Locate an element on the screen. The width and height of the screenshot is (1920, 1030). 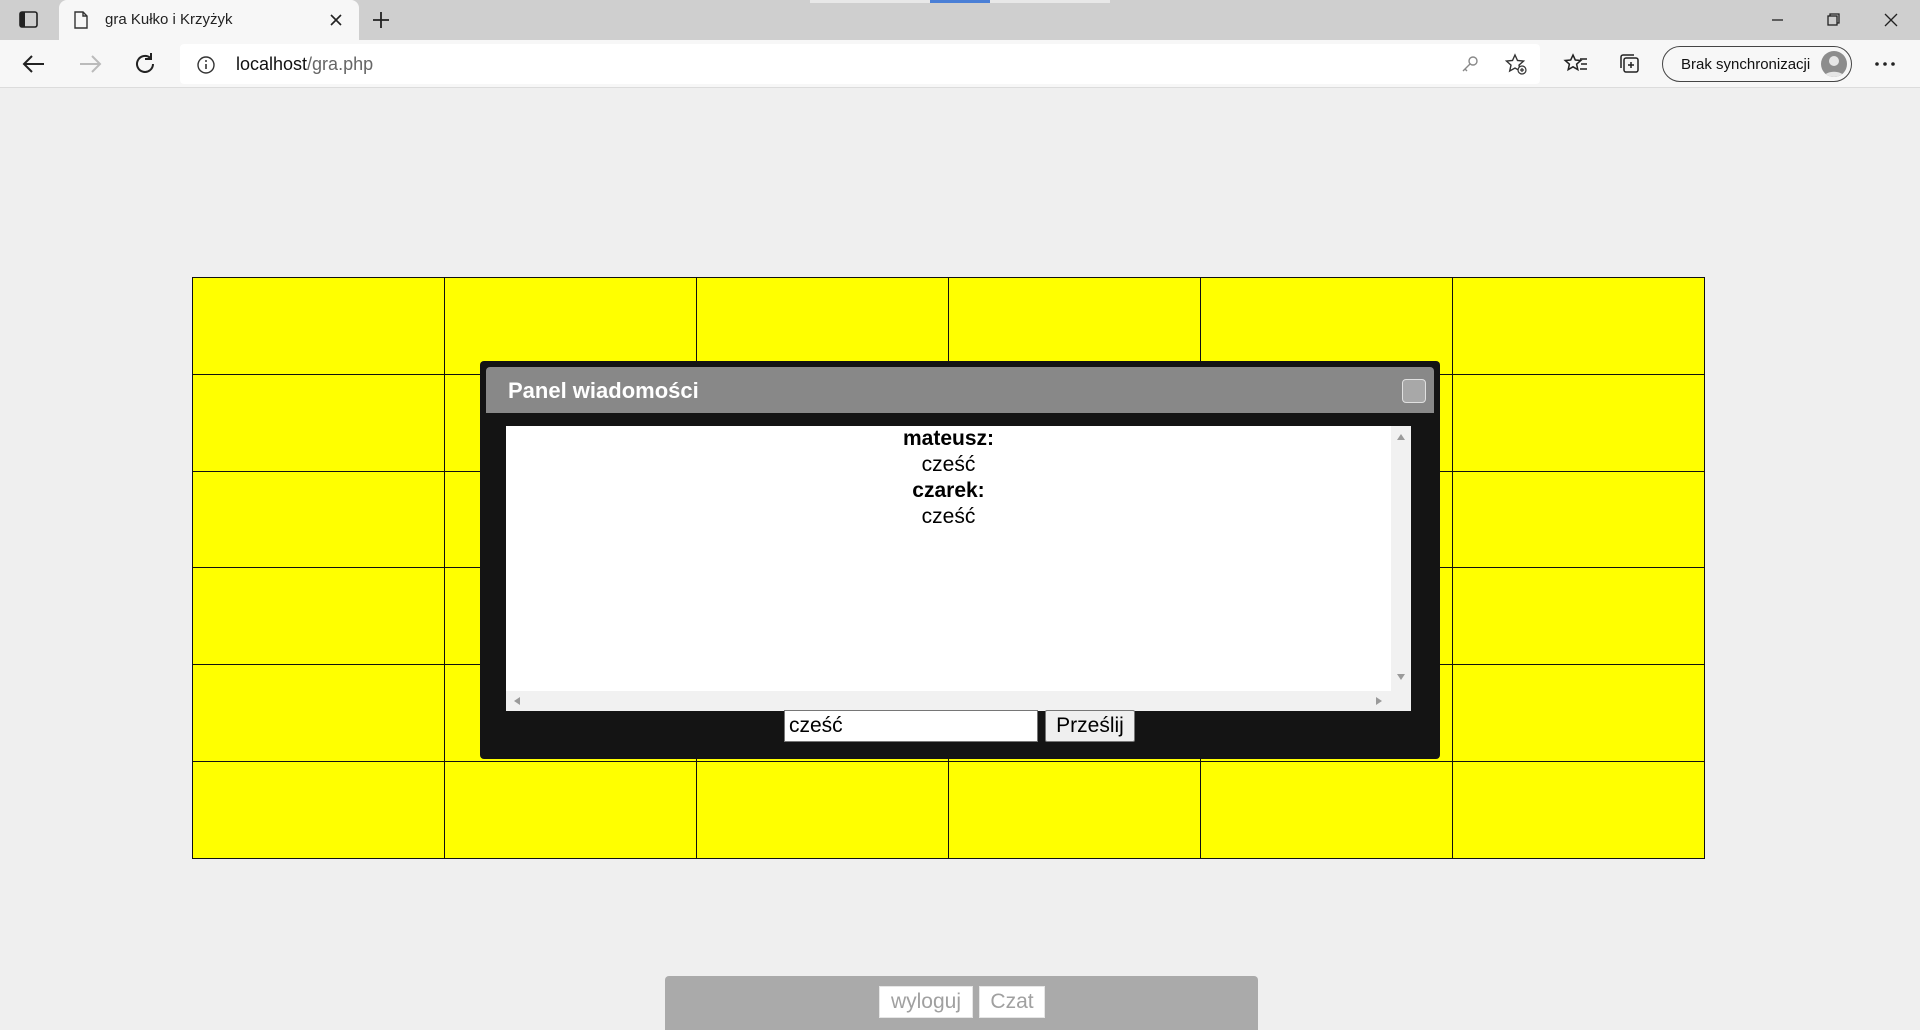
messages-box: mateusz: cześć czarek: cześć is located at coordinates (958, 558).